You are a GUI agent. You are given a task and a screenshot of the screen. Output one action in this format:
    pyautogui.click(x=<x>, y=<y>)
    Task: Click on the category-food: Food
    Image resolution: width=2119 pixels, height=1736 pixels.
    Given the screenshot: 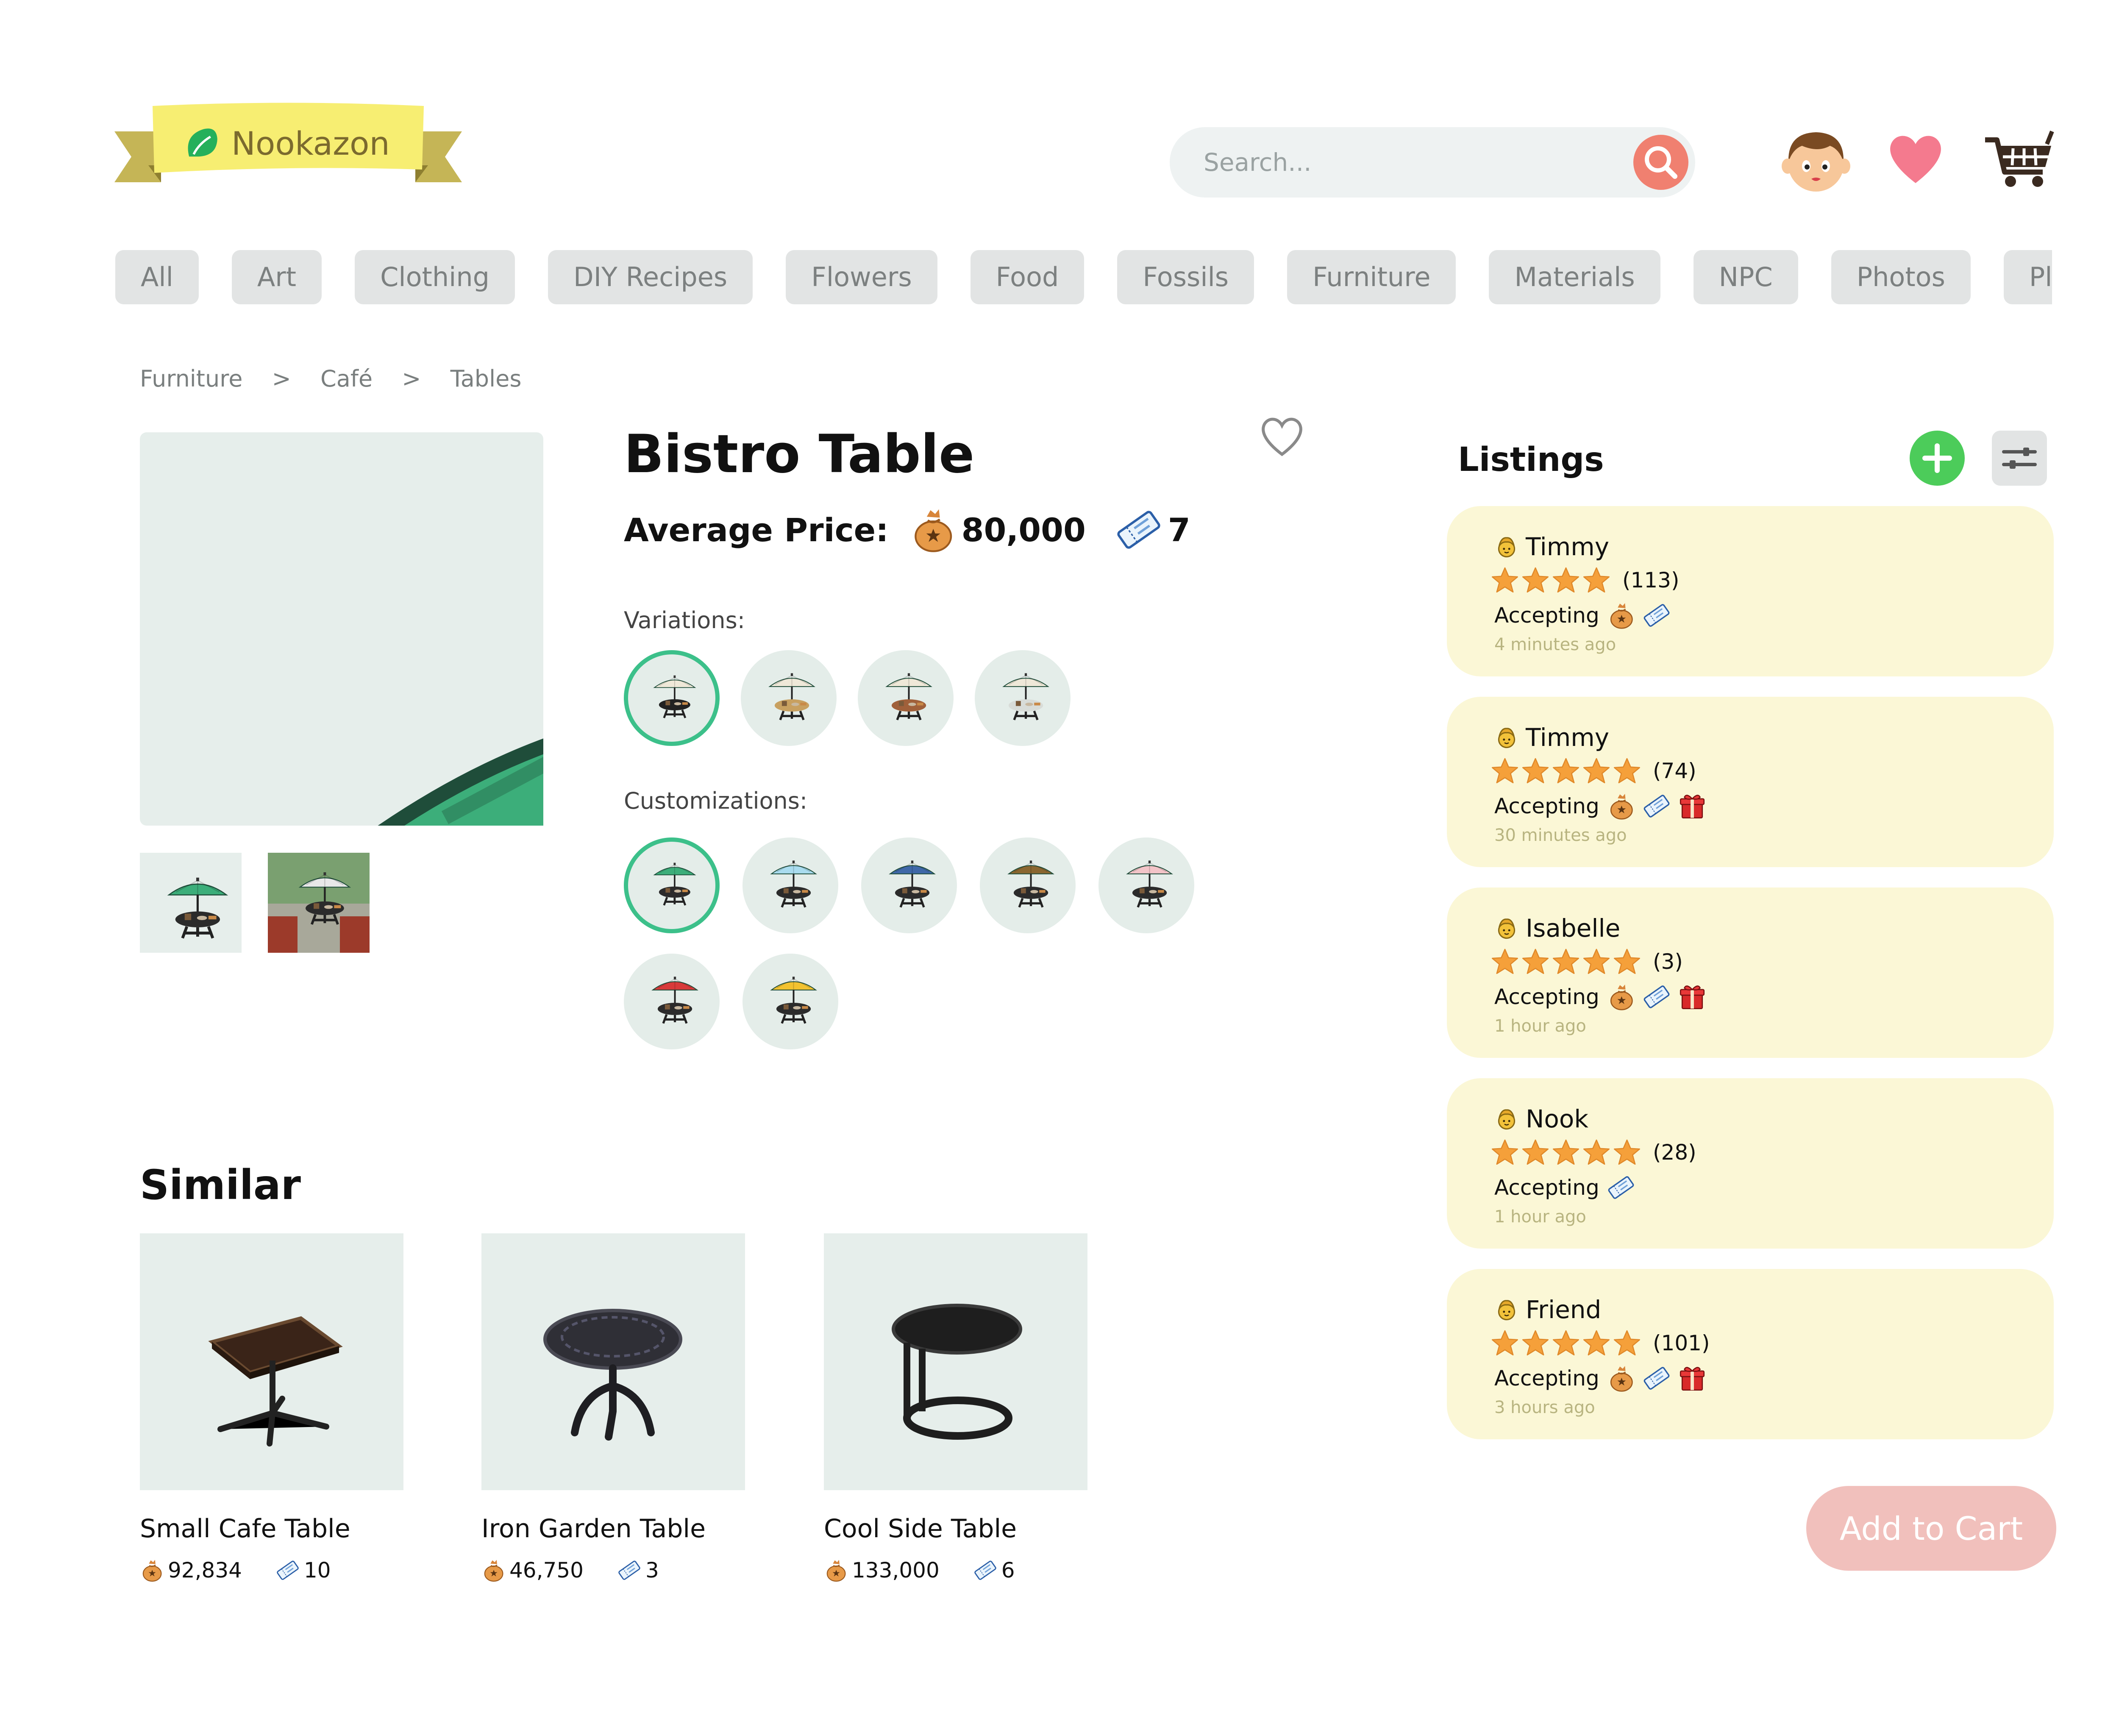 What is the action you would take?
    pyautogui.click(x=1028, y=277)
    